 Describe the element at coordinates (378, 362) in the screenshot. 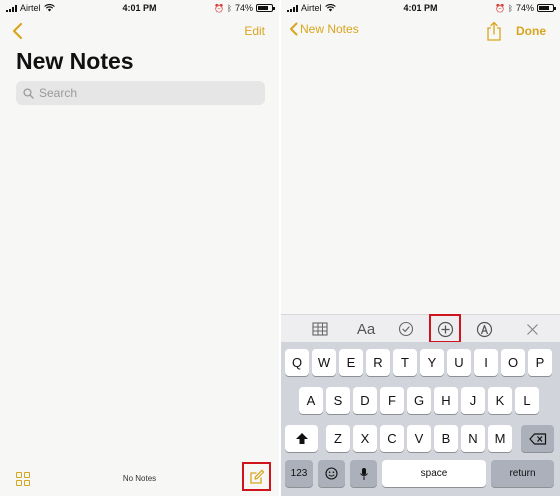

I see `key-r: R` at that location.